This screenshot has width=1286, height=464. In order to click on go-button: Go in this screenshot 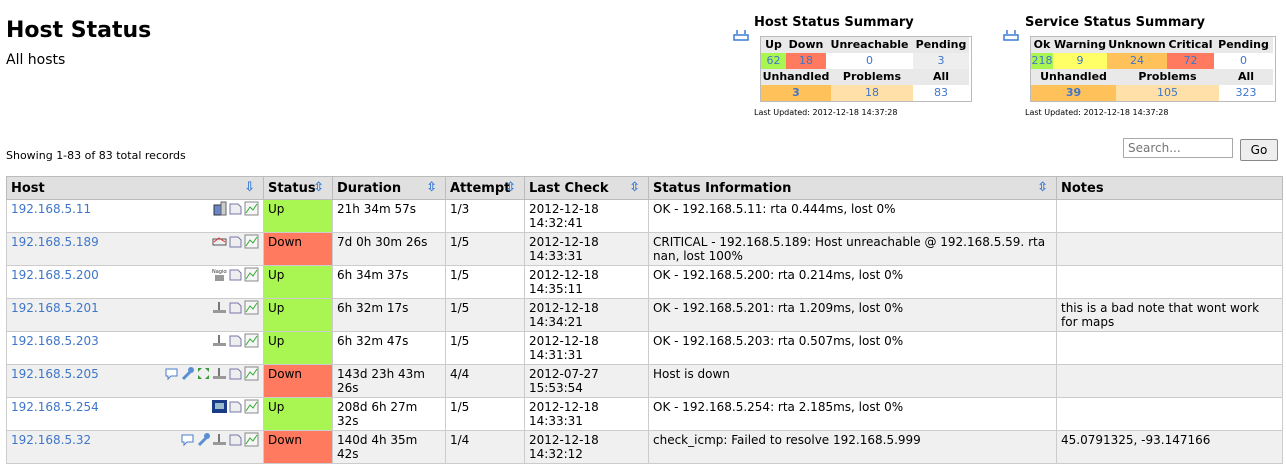, I will do `click(1259, 150)`.